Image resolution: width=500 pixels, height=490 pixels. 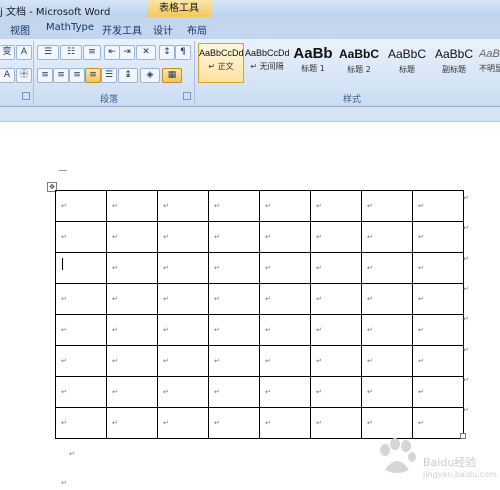 What do you see at coordinates (77, 75) in the screenshot?
I see `align-right-icon: ≡` at bounding box center [77, 75].